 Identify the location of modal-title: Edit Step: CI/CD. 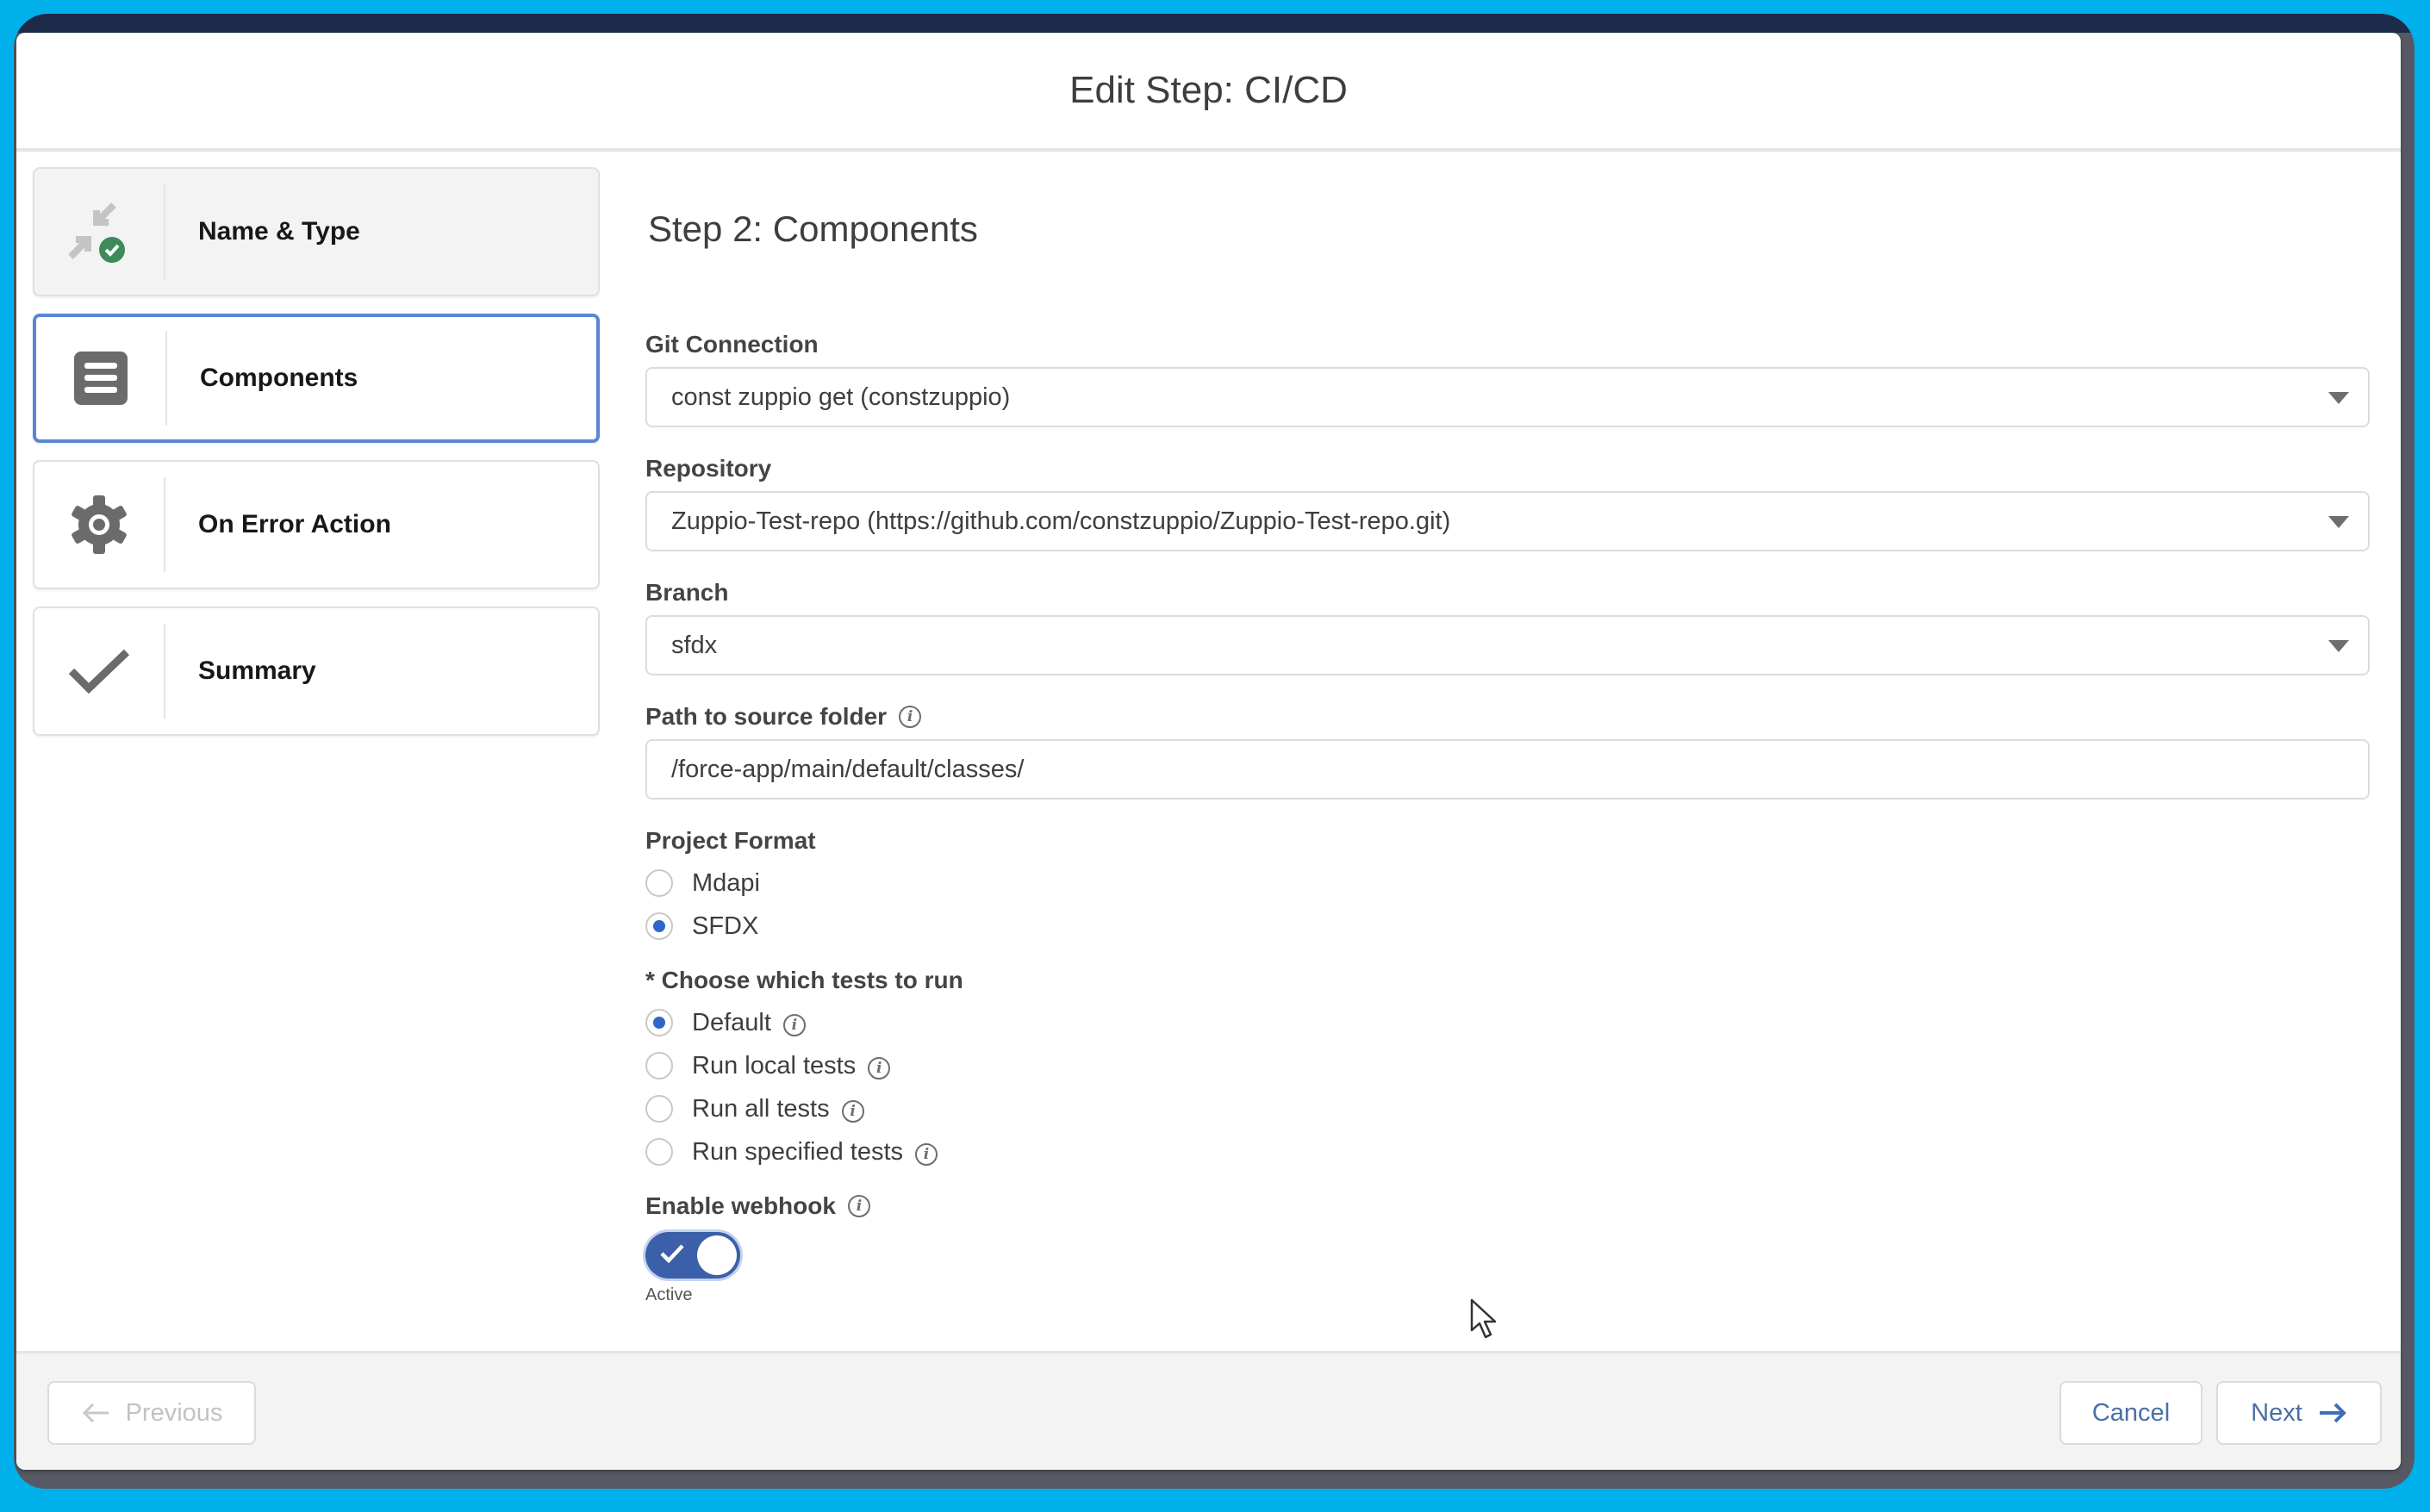
(1208, 90).